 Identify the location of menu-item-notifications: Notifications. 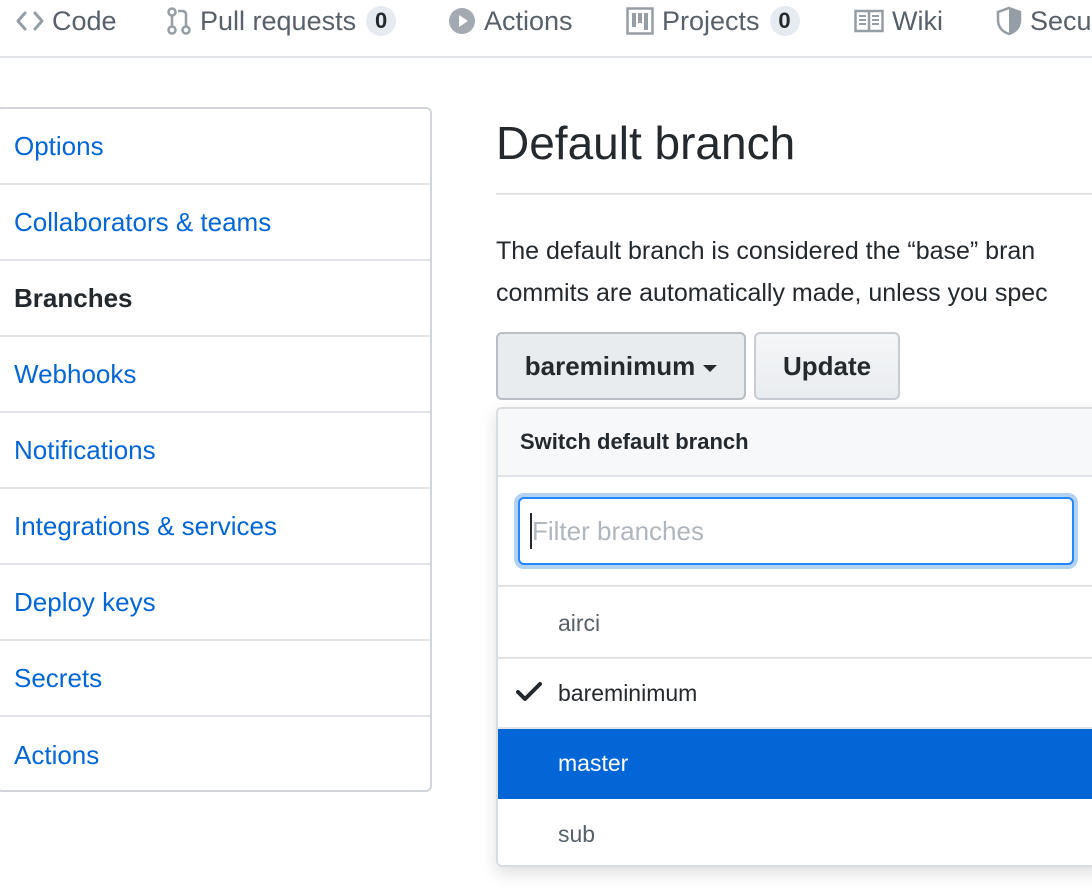
(215, 451).